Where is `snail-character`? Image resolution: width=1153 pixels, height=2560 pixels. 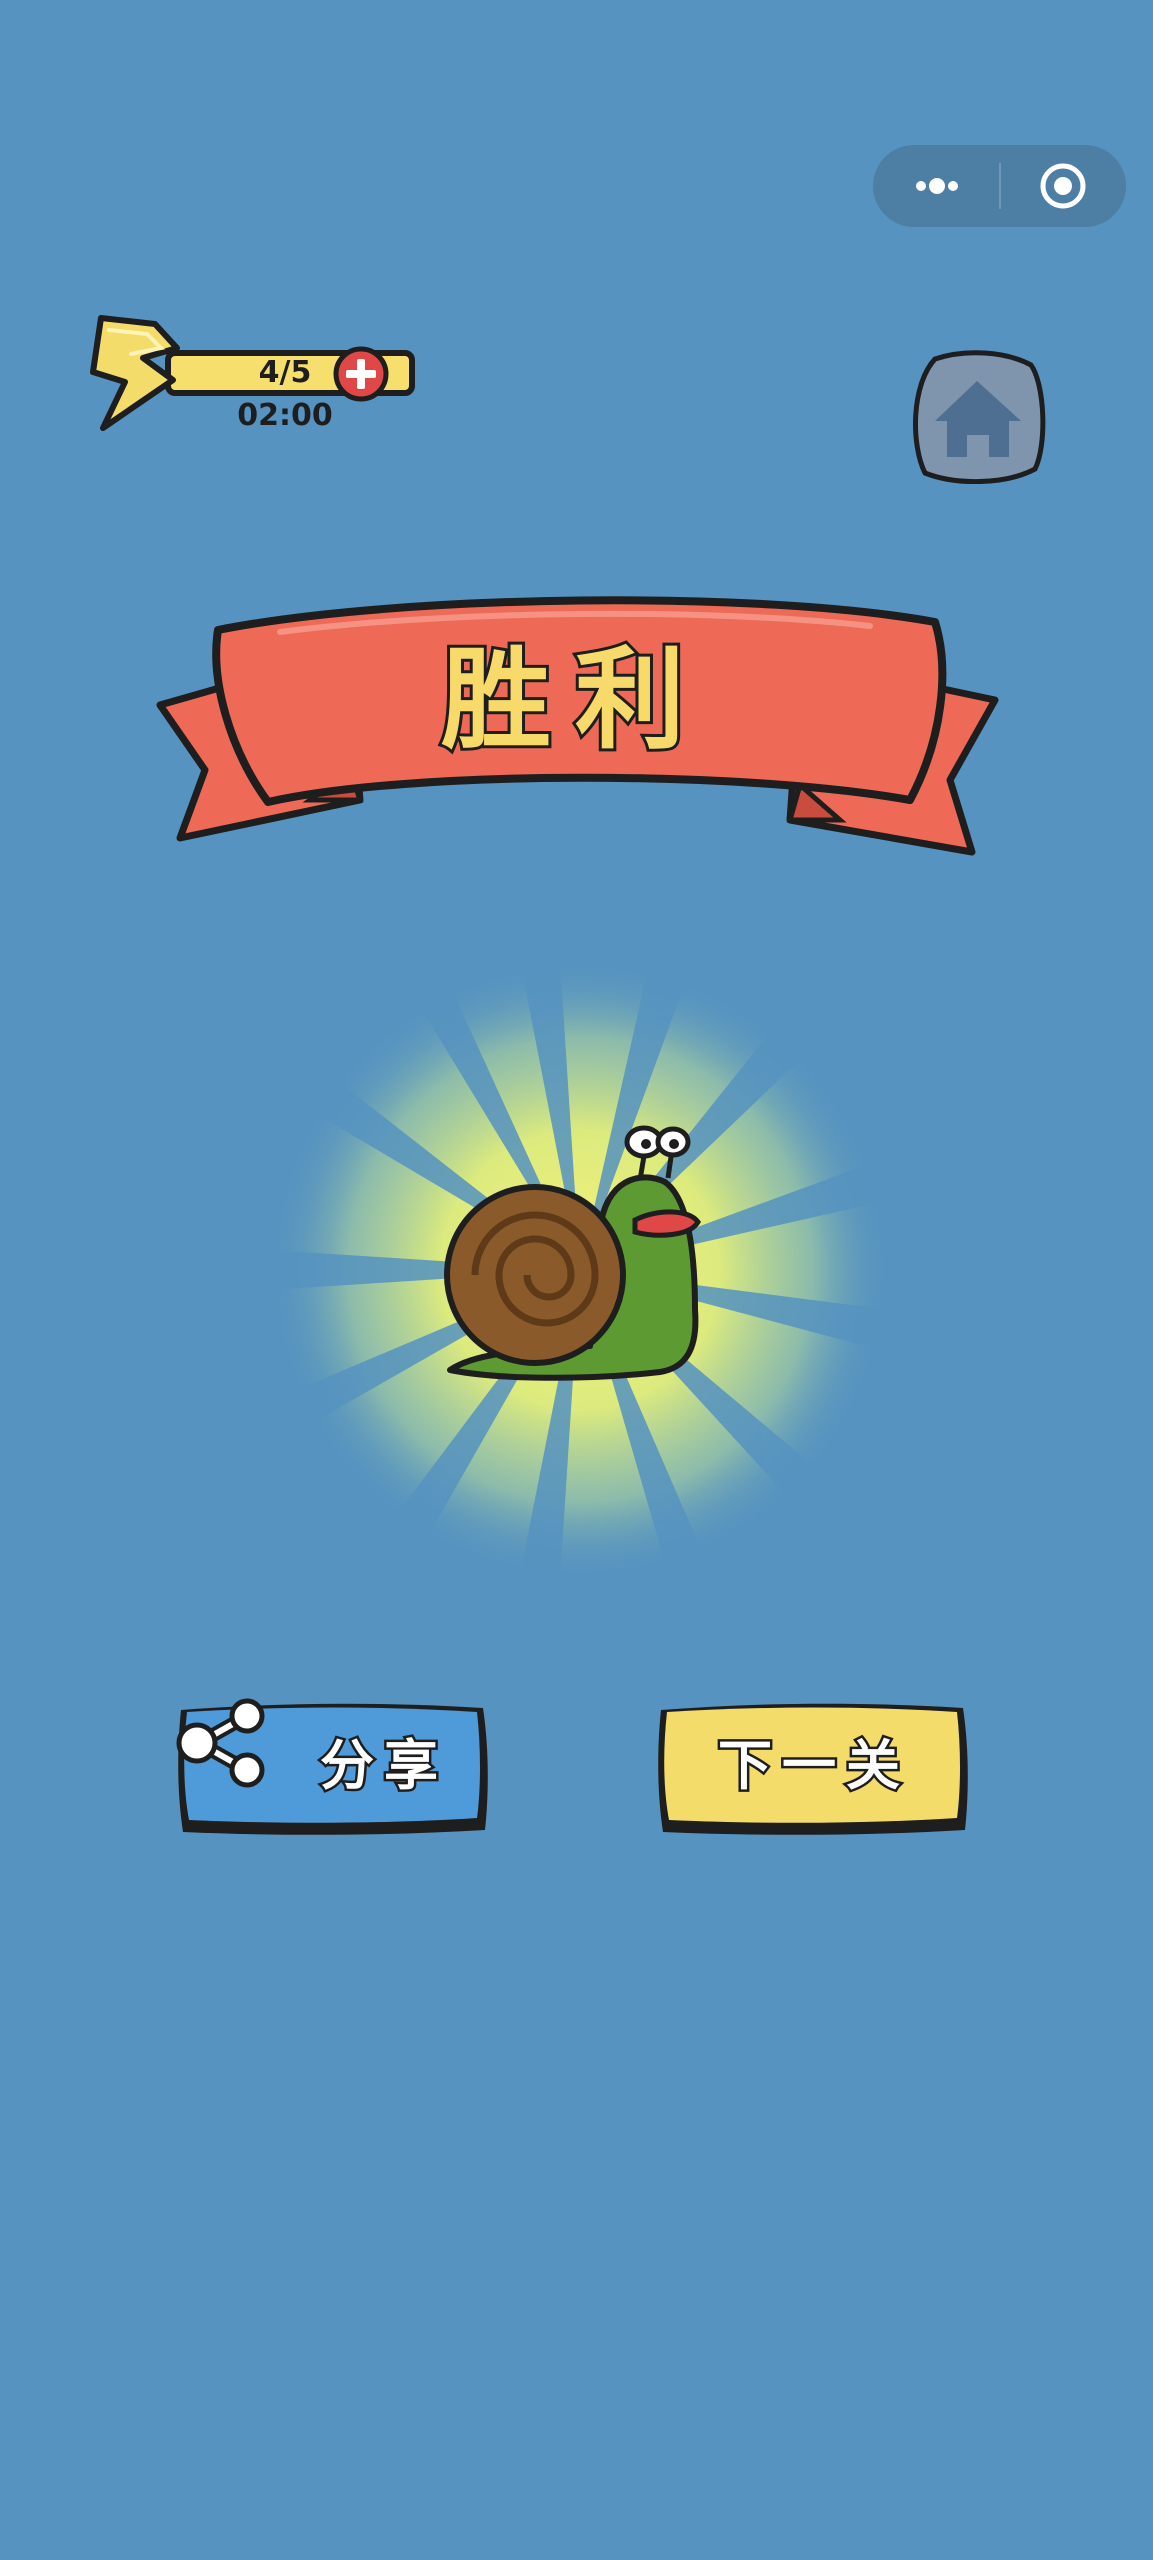 snail-character is located at coordinates (572, 1253).